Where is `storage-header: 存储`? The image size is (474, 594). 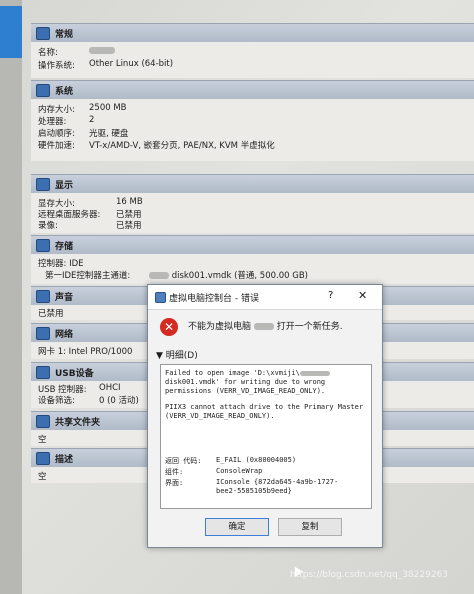 storage-header: 存储 is located at coordinates (252, 245).